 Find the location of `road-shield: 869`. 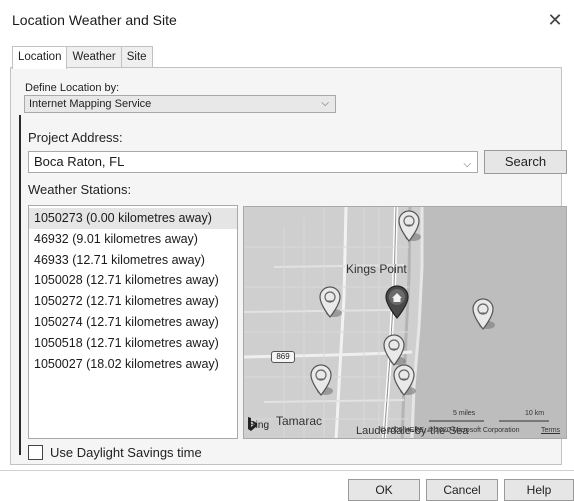

road-shield: 869 is located at coordinates (283, 357).